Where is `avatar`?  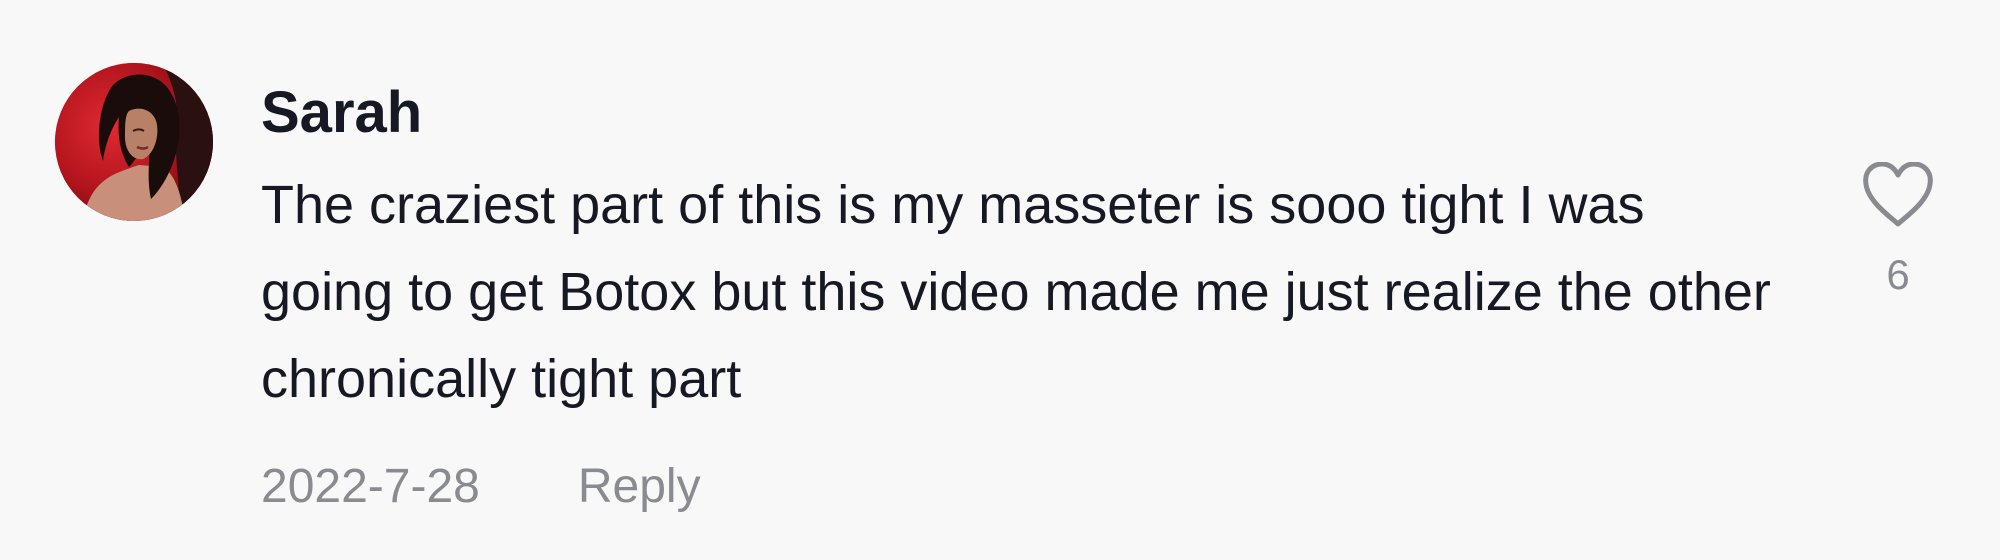
avatar is located at coordinates (134, 142).